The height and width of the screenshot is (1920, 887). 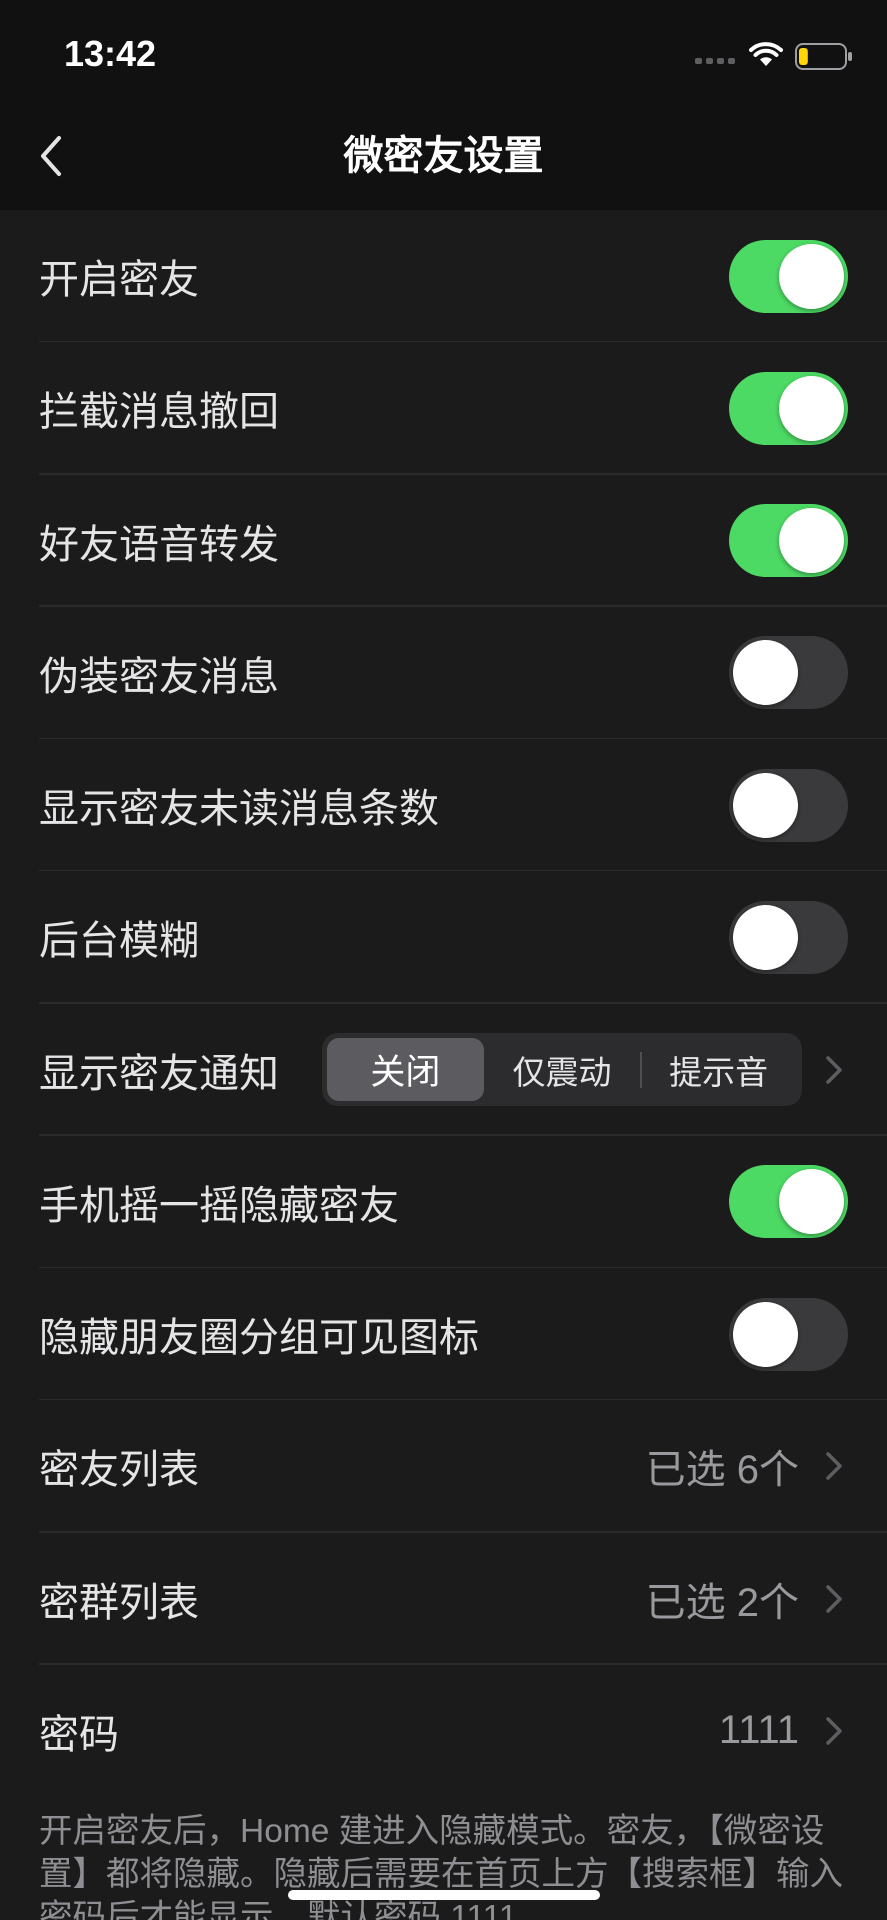 I want to click on footer-note-line: 开启密友后，Home 建进入隐藏模式。密友，【微密设, so click(x=432, y=1831).